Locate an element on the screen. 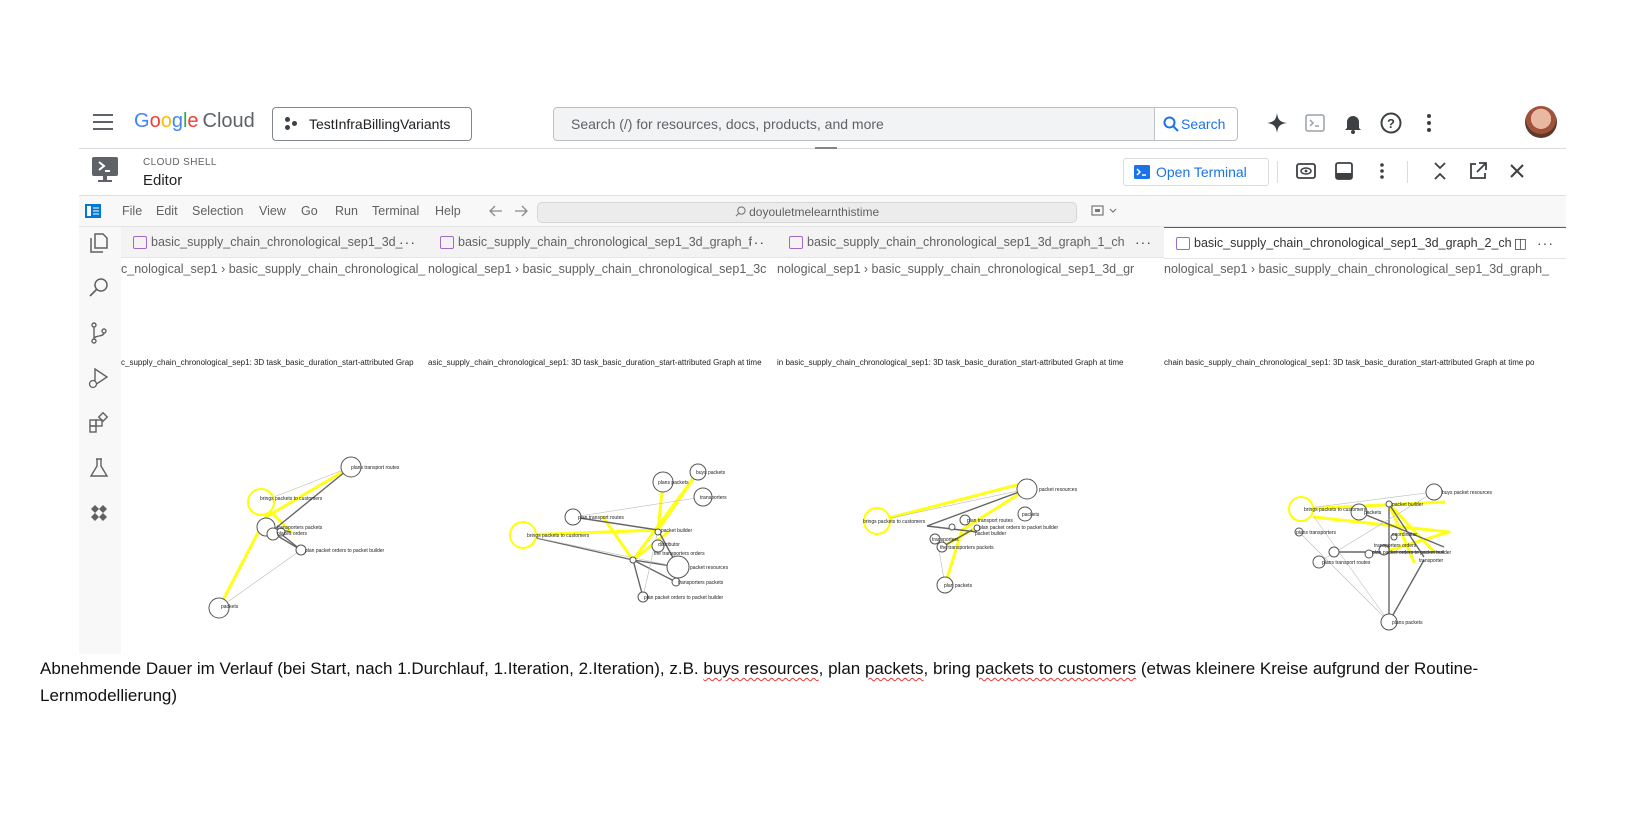 This screenshot has width=1635, height=822. cloud-code-icon is located at coordinates (99, 513).